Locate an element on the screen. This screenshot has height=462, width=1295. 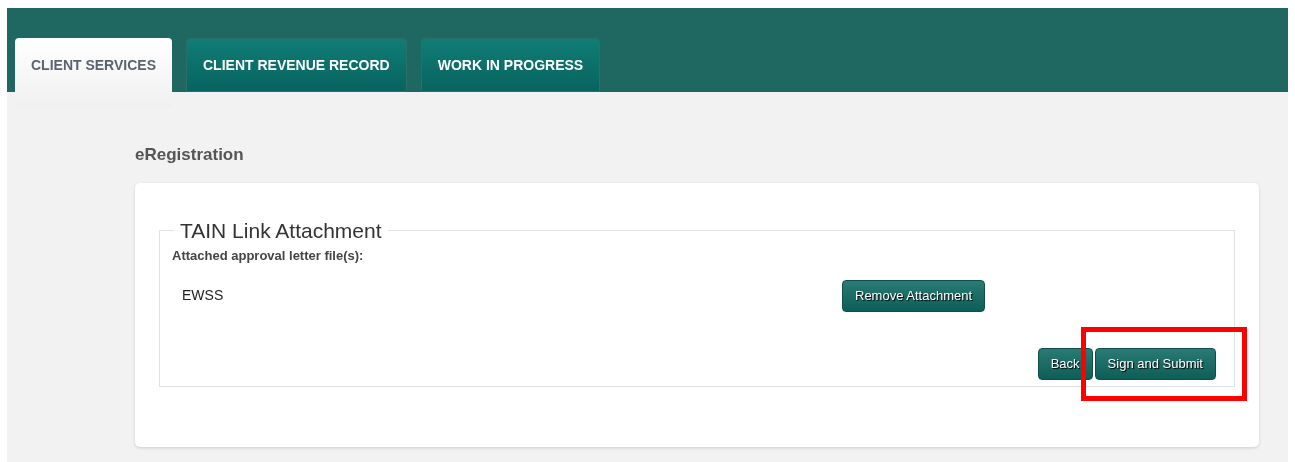
page-title: eRegistration is located at coordinates (190, 155).